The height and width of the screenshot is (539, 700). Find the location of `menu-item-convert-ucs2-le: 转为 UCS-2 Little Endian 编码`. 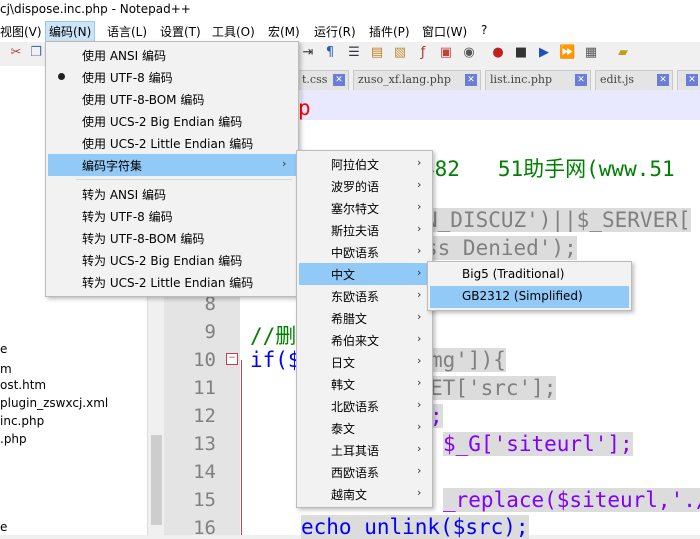

menu-item-convert-ucs2-le: 转为 UCS-2 Little Endian 编码 is located at coordinates (172, 282).